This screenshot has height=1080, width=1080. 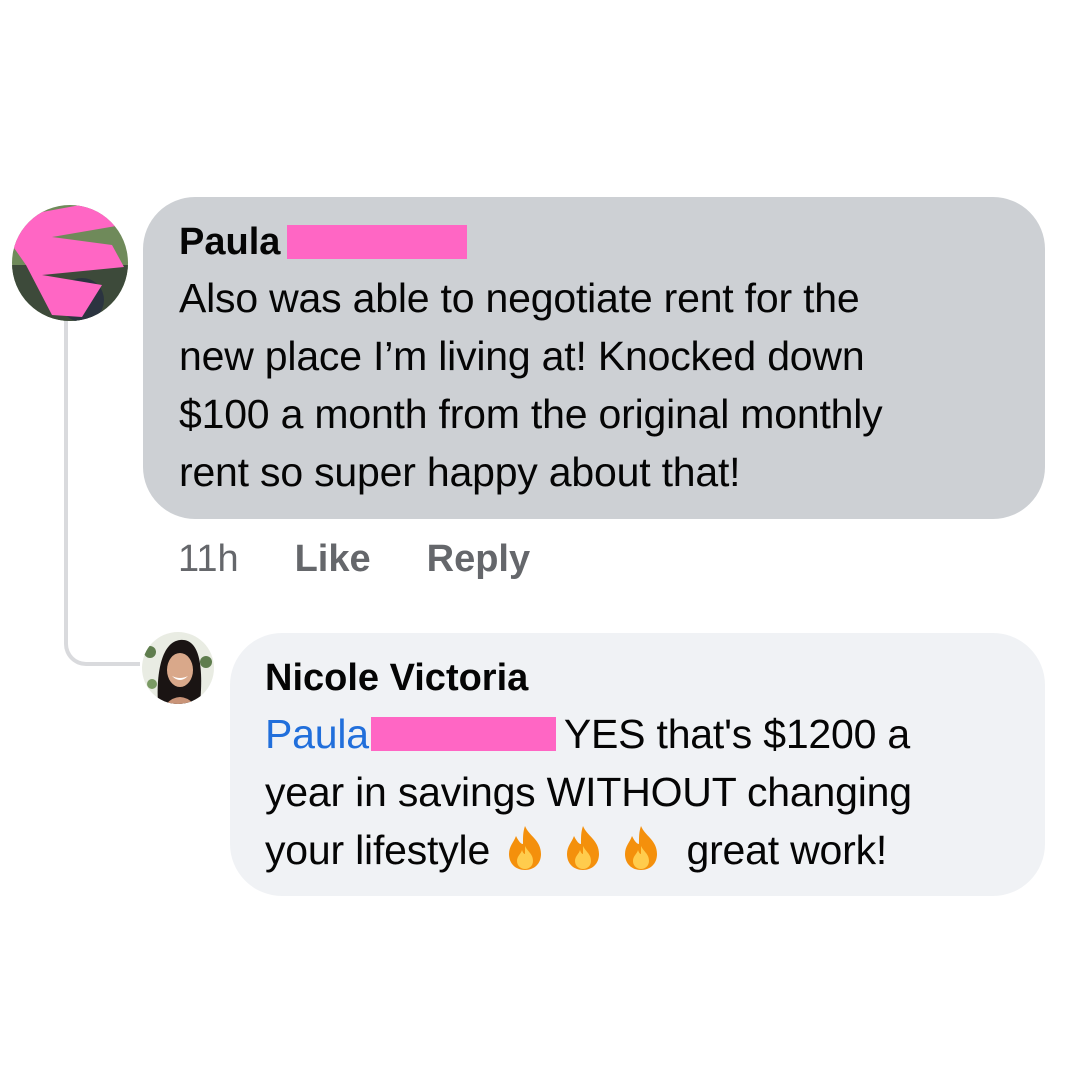 What do you see at coordinates (594, 242) in the screenshot?
I see `comment-author: Paula` at bounding box center [594, 242].